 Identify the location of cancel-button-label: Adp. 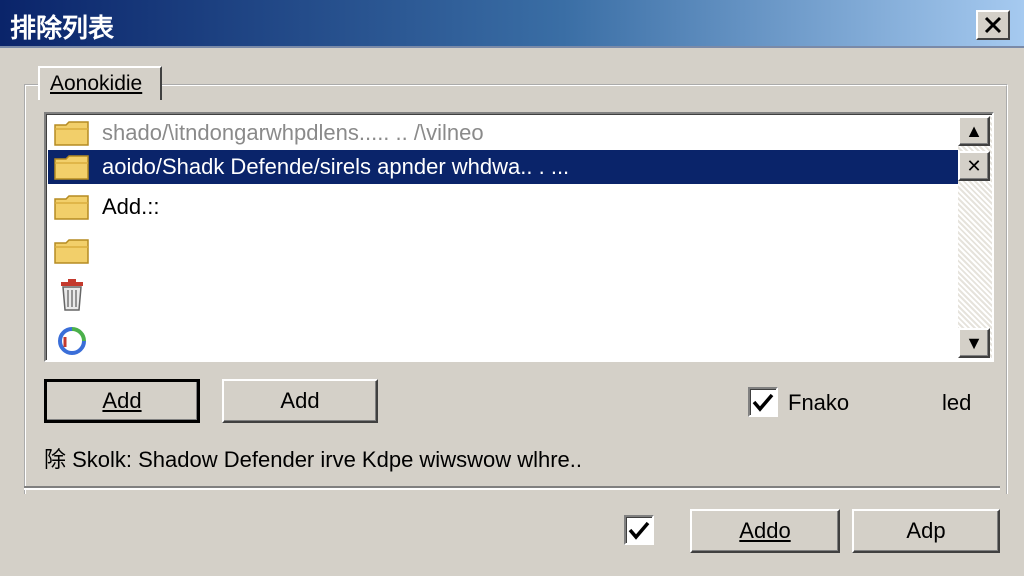
(926, 530).